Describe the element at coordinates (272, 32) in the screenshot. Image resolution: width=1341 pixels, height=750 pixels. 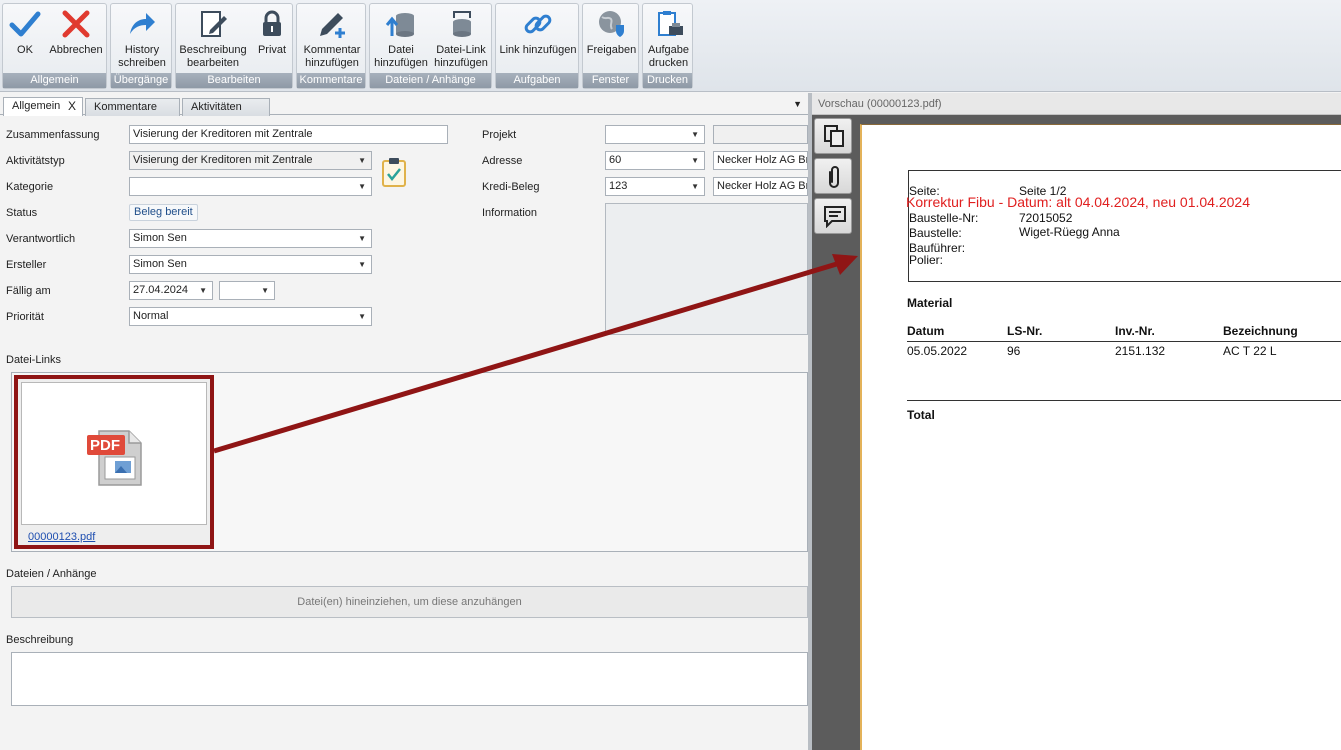
I see `private-button: Privat` at that location.